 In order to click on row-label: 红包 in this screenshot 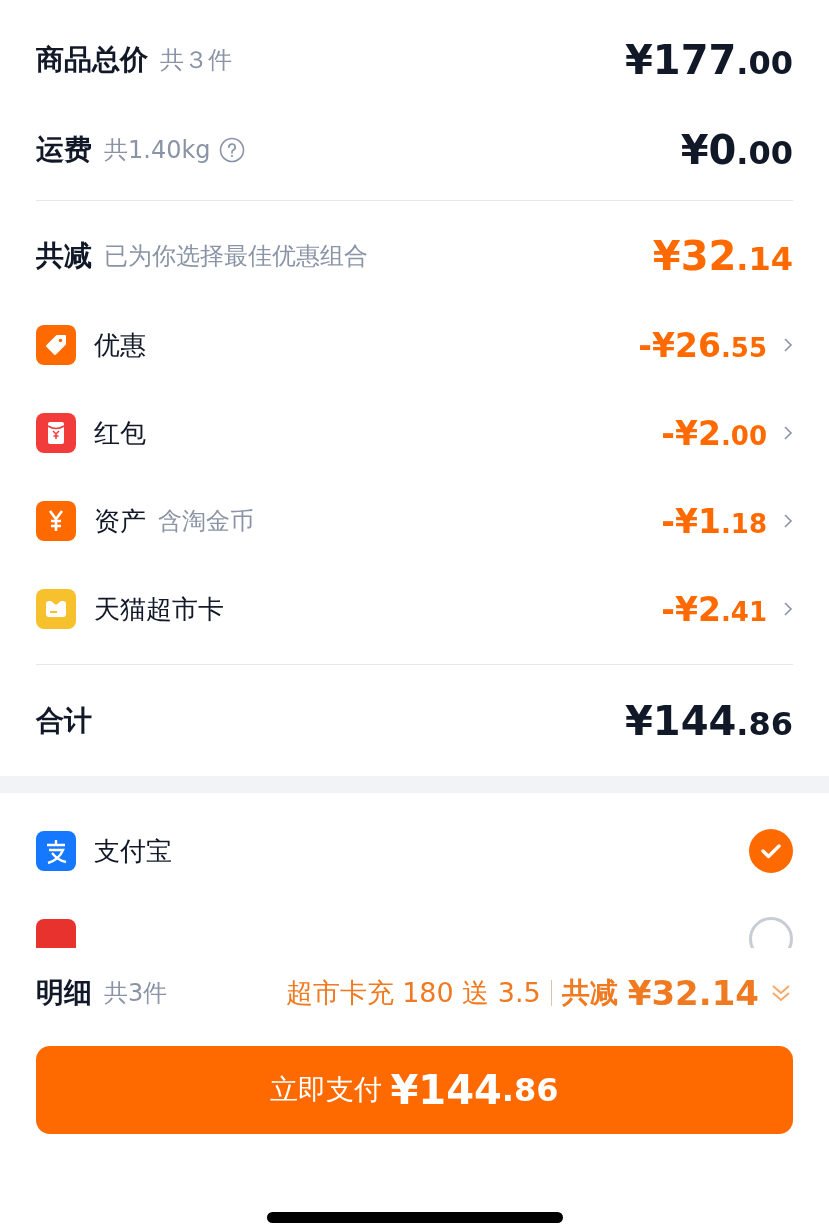, I will do `click(120, 433)`.